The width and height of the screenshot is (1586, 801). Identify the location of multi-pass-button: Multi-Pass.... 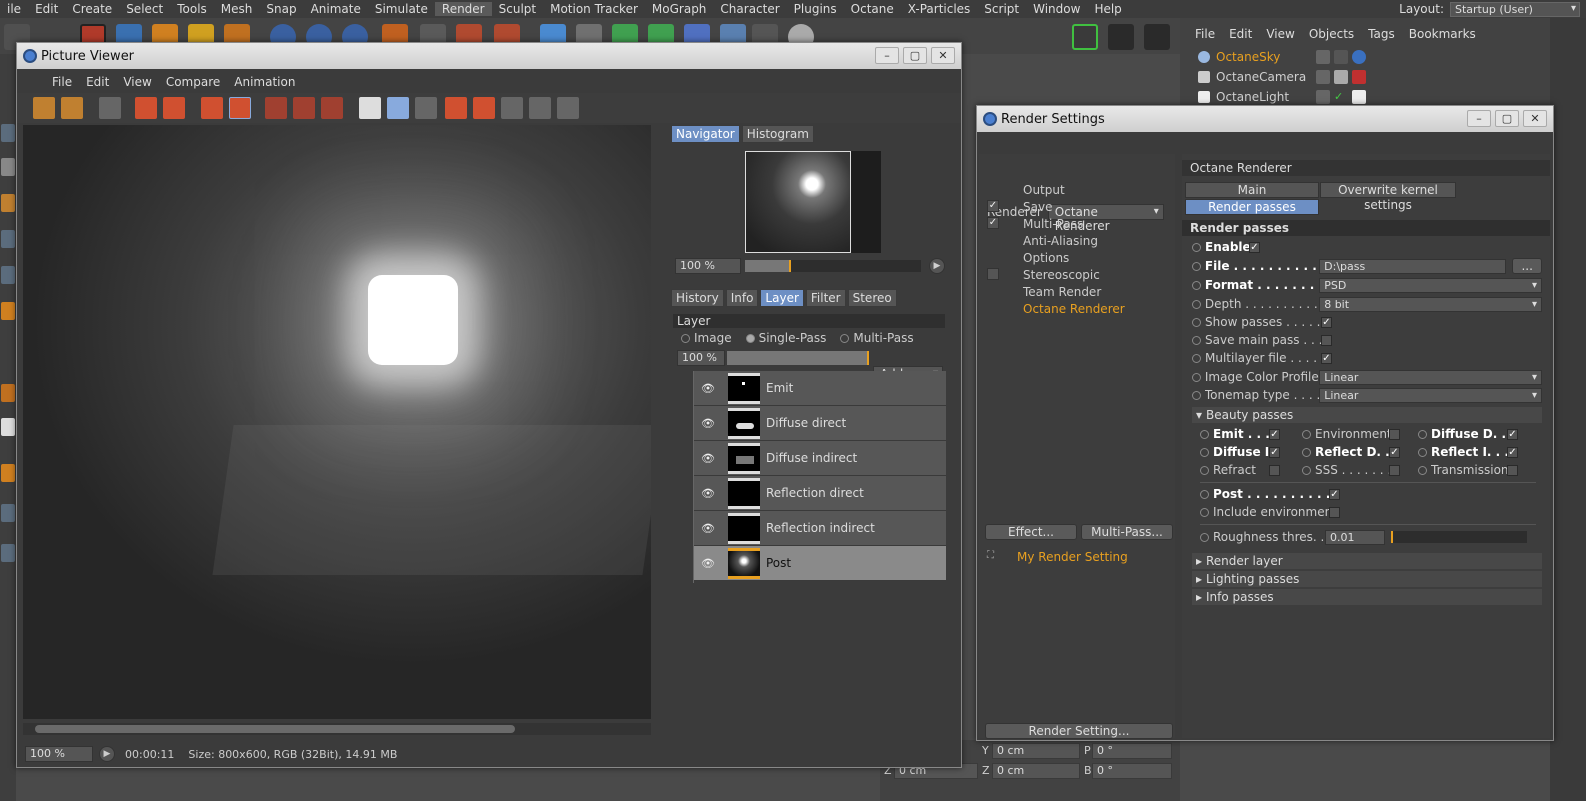
(1127, 532).